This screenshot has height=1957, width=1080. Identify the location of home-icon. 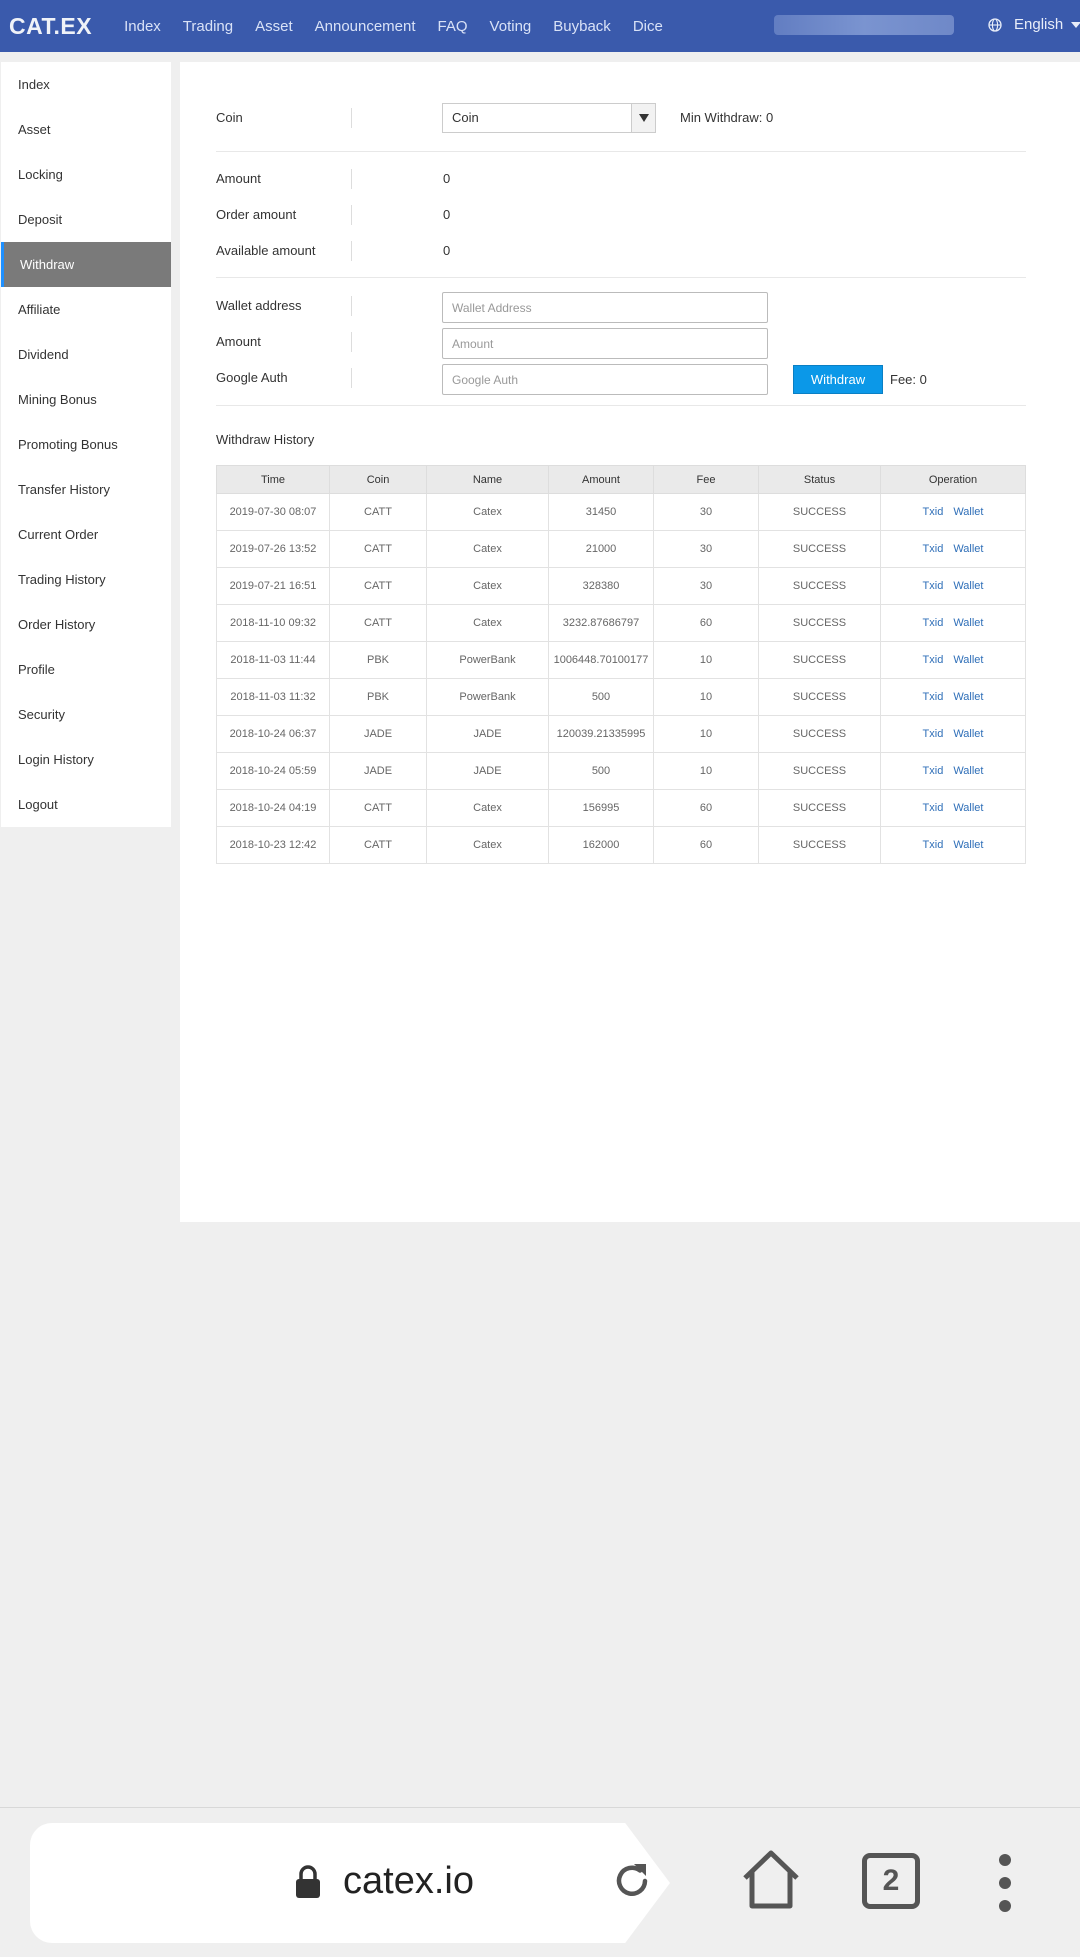
(771, 1879).